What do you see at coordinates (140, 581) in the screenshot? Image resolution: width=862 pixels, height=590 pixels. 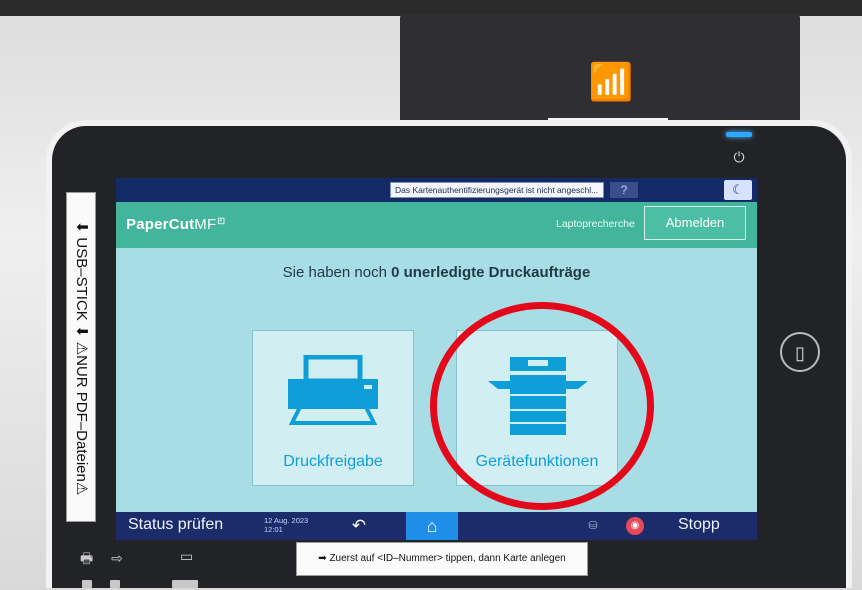 I see `usb-ports` at bounding box center [140, 581].